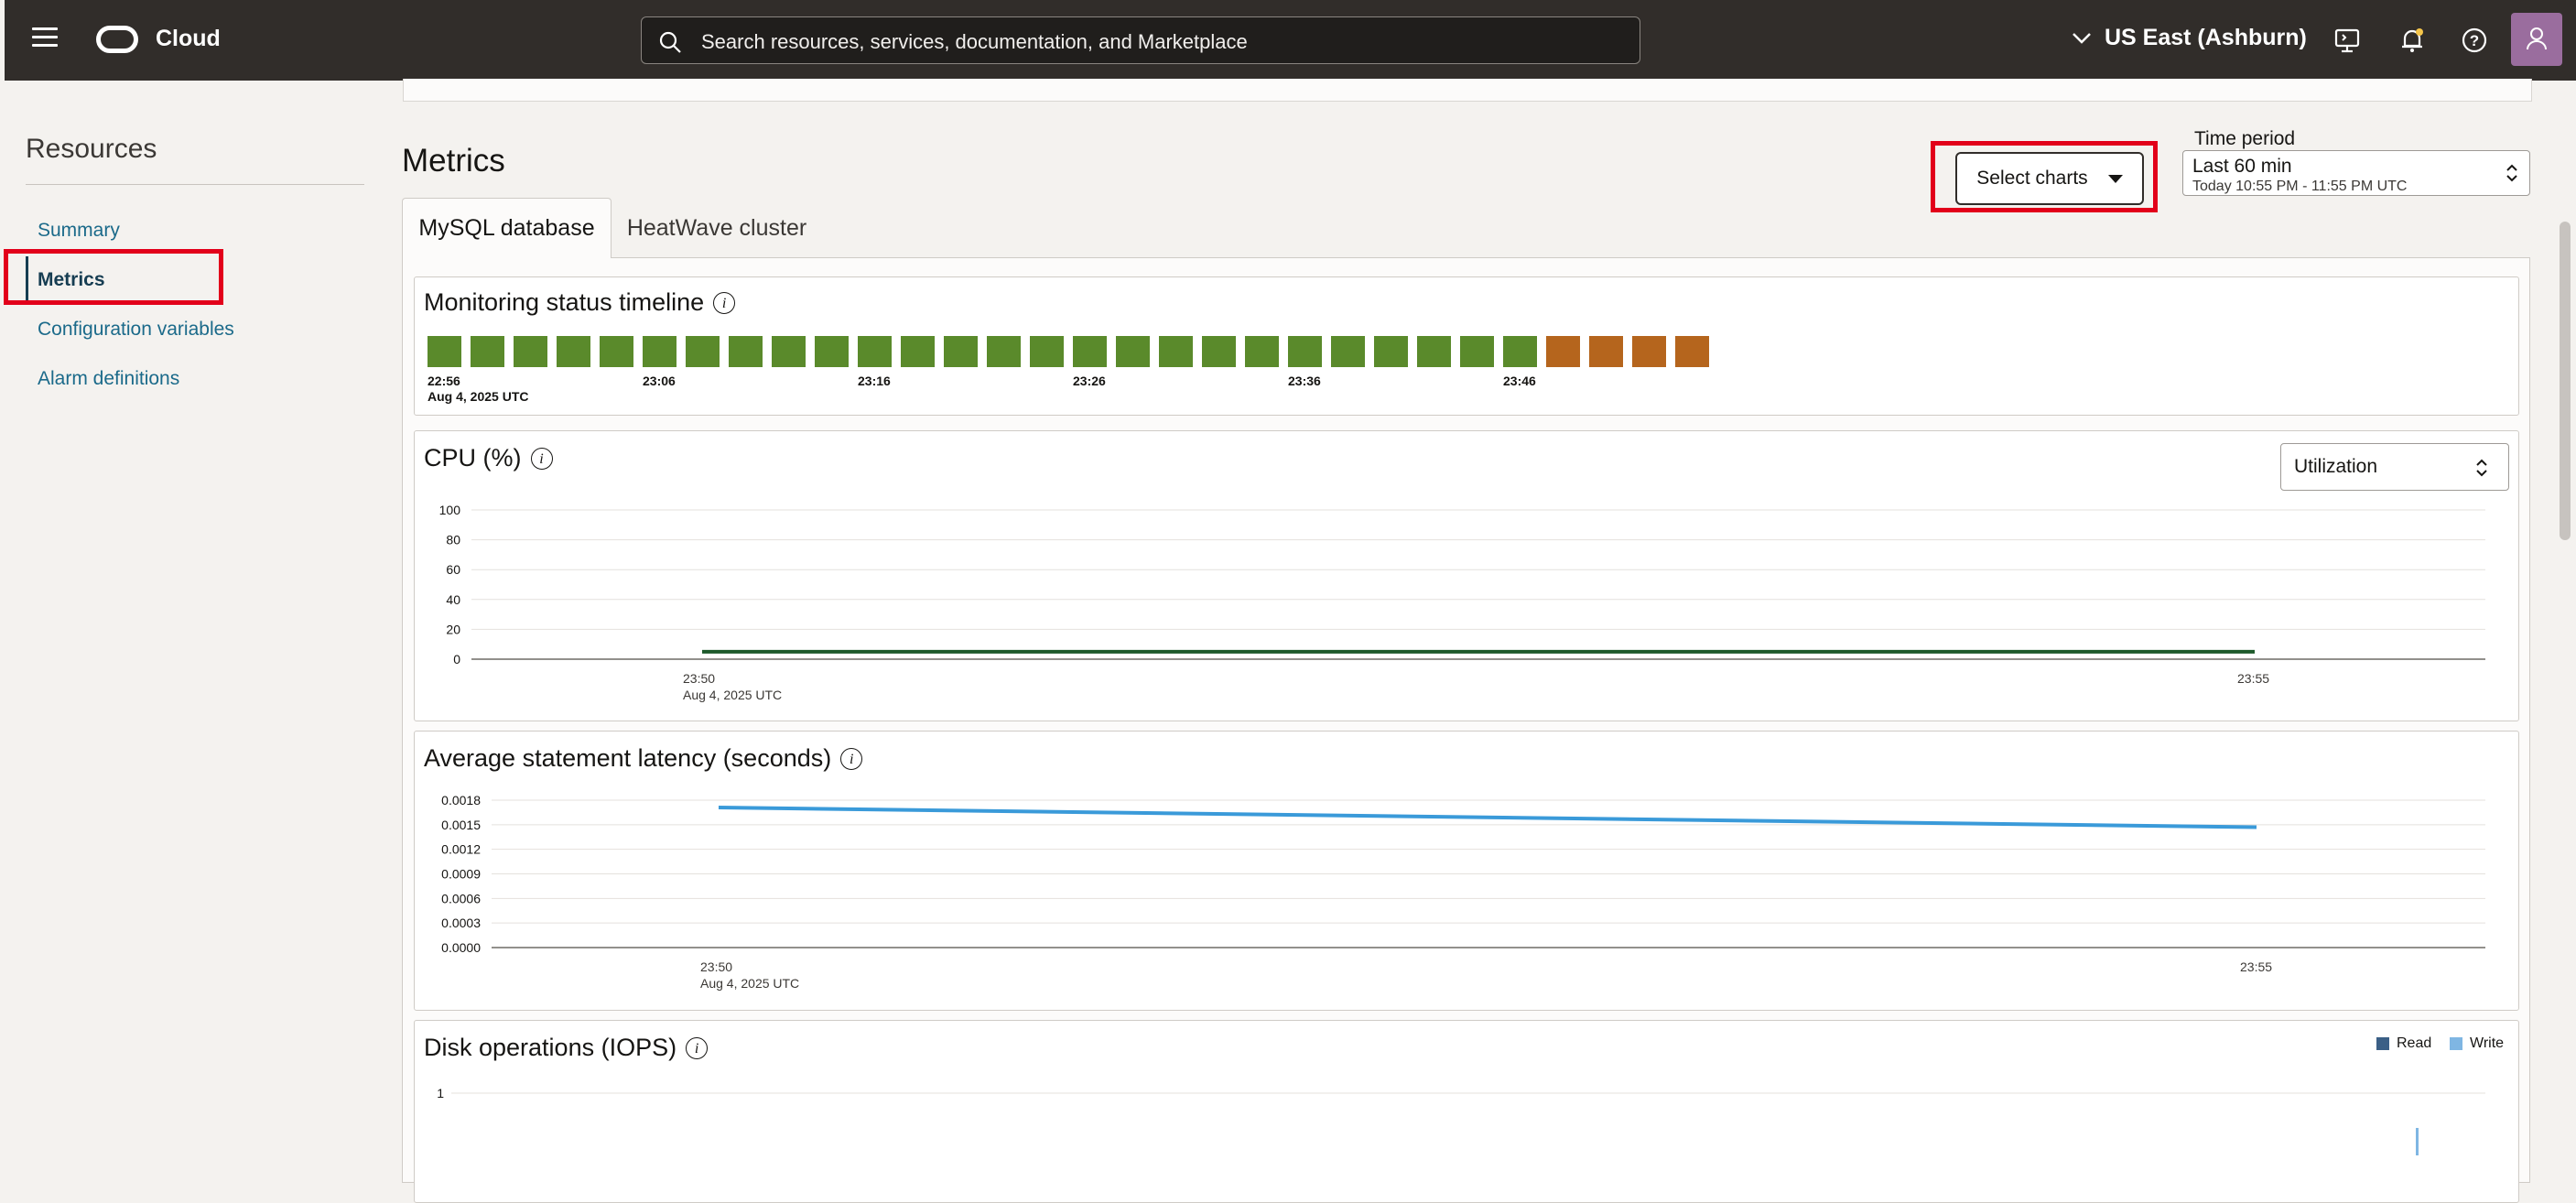 Image resolution: width=2576 pixels, height=1203 pixels. What do you see at coordinates (670, 42) in the screenshot?
I see `search-icon` at bounding box center [670, 42].